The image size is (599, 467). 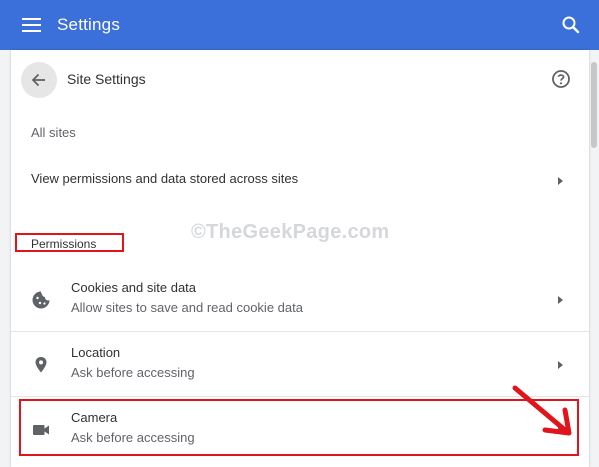 What do you see at coordinates (106, 79) in the screenshot?
I see `page-title: Site Settings` at bounding box center [106, 79].